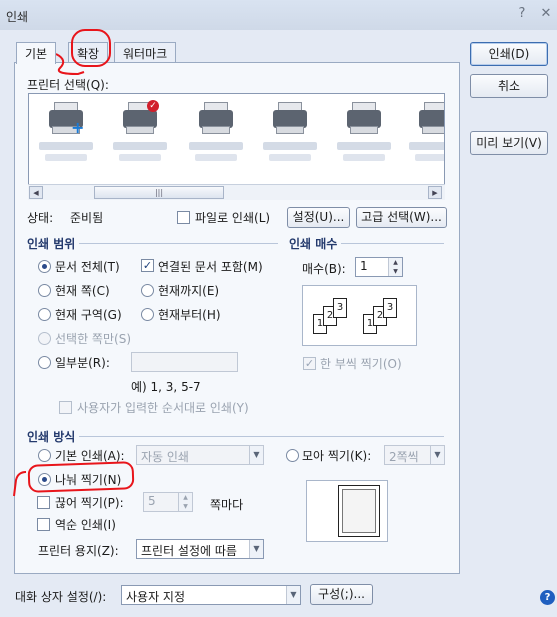 This screenshot has height=617, width=557. I want to click on dialog-settings-select: 사용자 지정 ▼, so click(211, 595).